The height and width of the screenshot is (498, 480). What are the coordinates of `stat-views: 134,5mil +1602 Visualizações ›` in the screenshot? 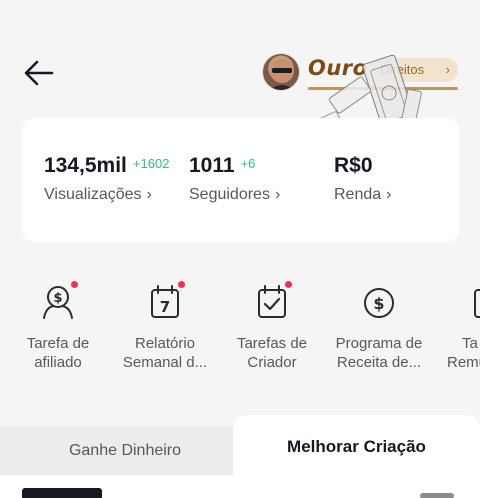 It's located at (106, 179).